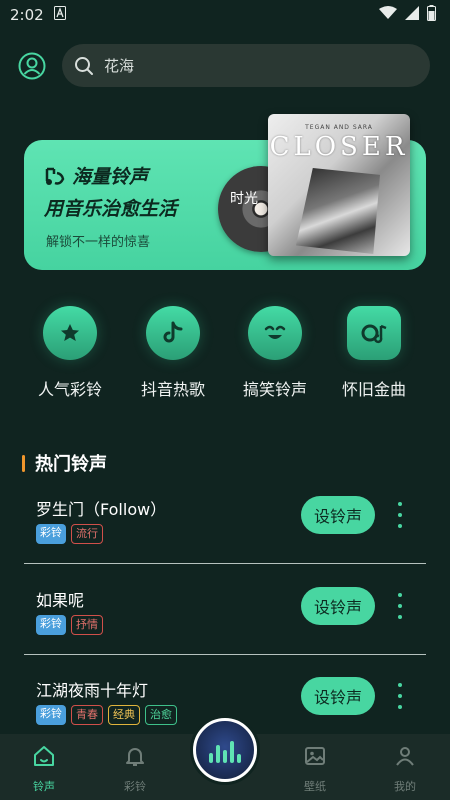 This screenshot has width=450, height=800. I want to click on banner-headline: 海量铃声, so click(96, 175).